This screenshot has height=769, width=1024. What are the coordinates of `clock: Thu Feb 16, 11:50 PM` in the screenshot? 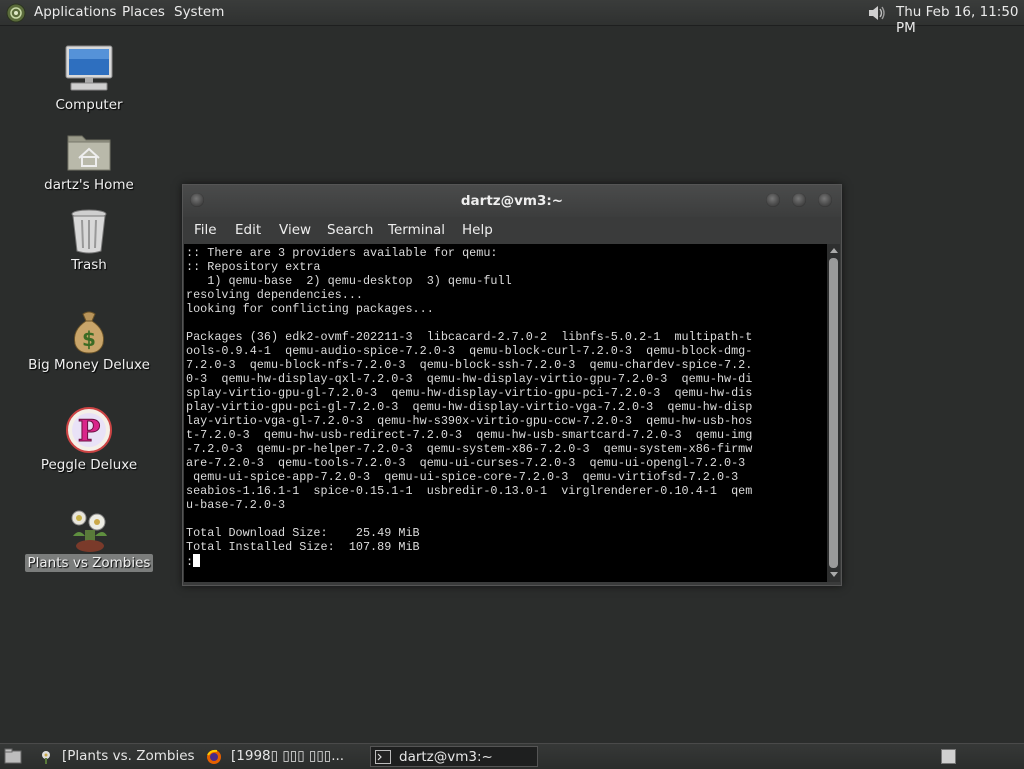 It's located at (960, 20).